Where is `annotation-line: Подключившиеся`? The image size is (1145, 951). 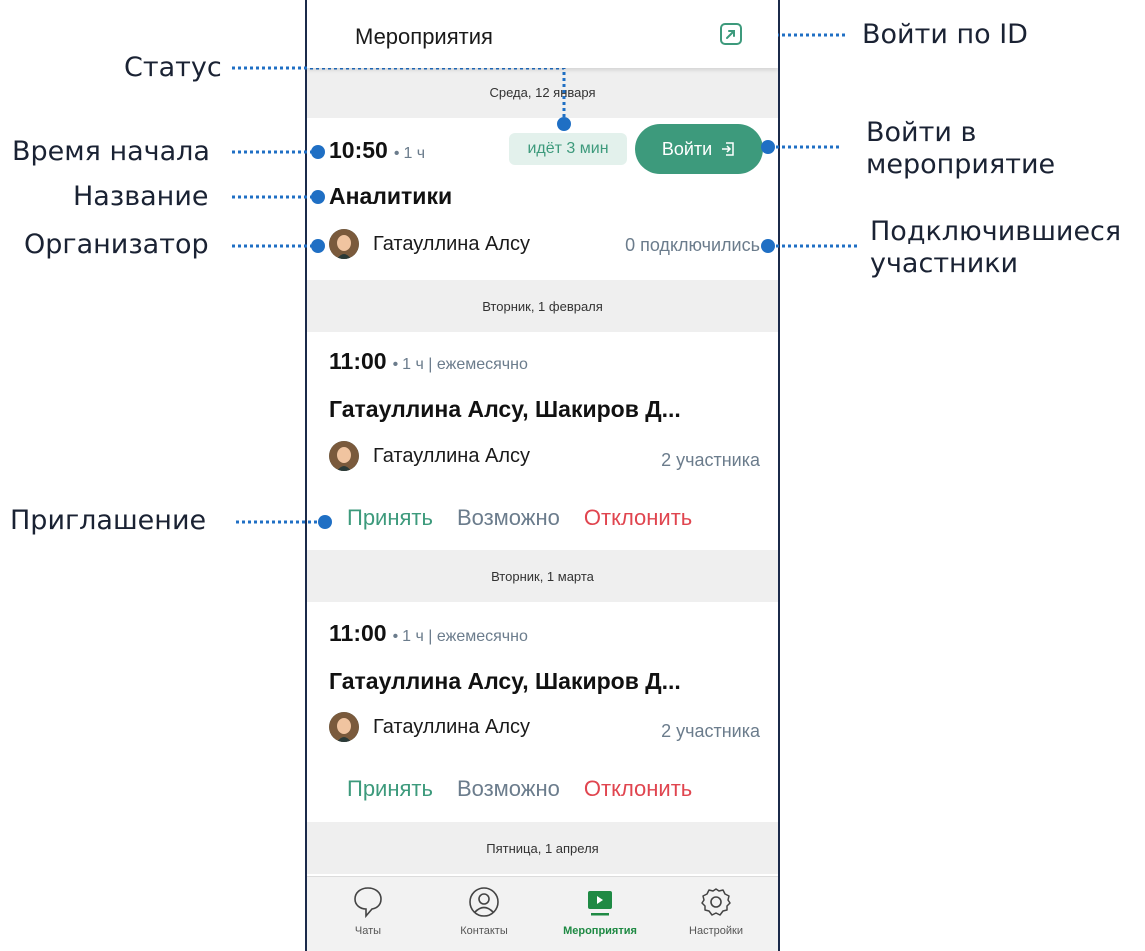 annotation-line: Подключившиеся is located at coordinates (996, 231).